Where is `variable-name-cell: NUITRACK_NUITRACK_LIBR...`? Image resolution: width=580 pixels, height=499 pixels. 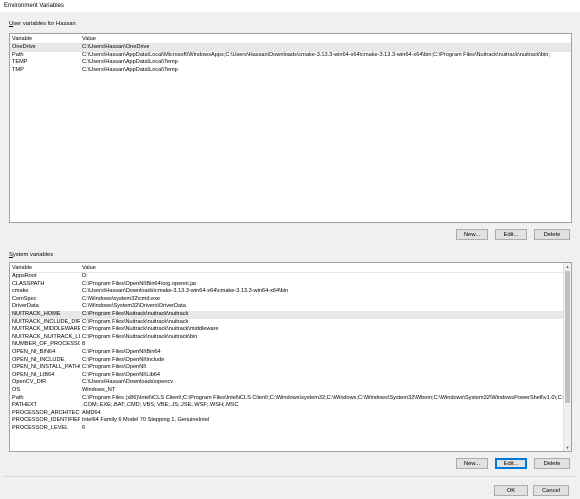 variable-name-cell: NUITRACK_NUITRACK_LIBR... is located at coordinates (46, 336).